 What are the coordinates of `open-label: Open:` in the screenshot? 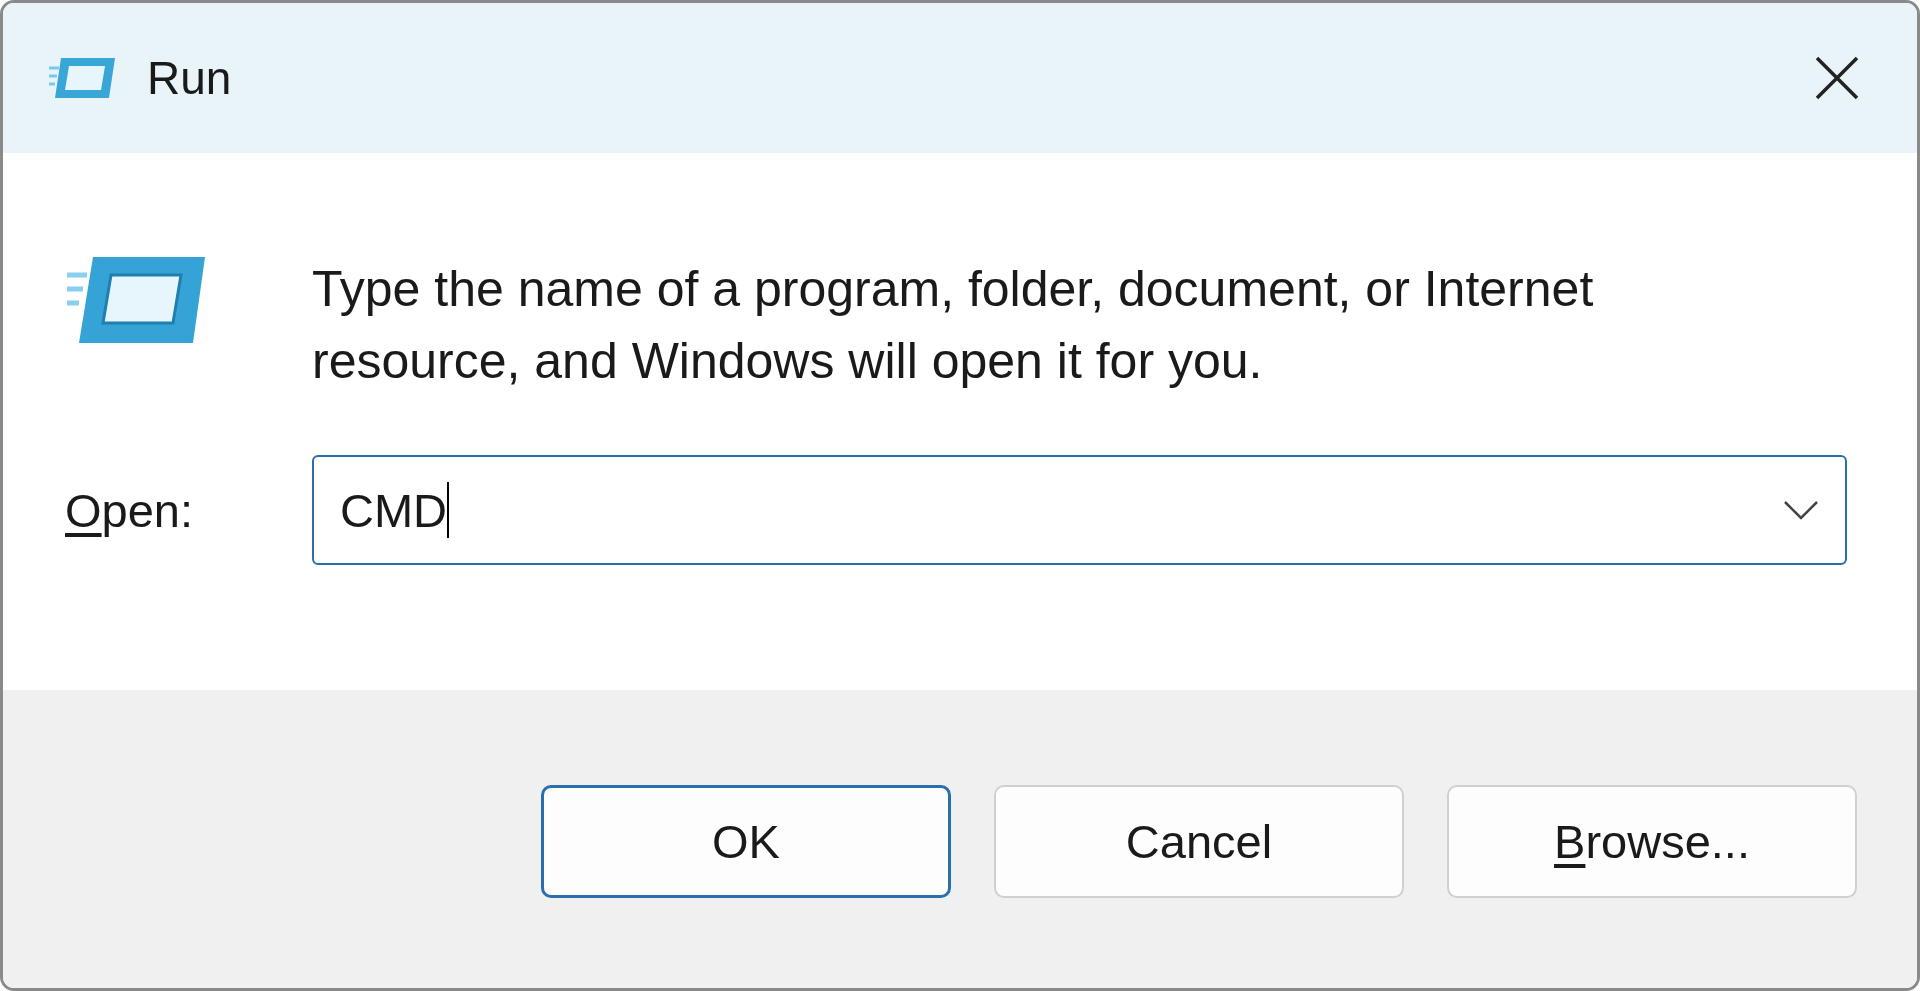 It's located at (130, 510).